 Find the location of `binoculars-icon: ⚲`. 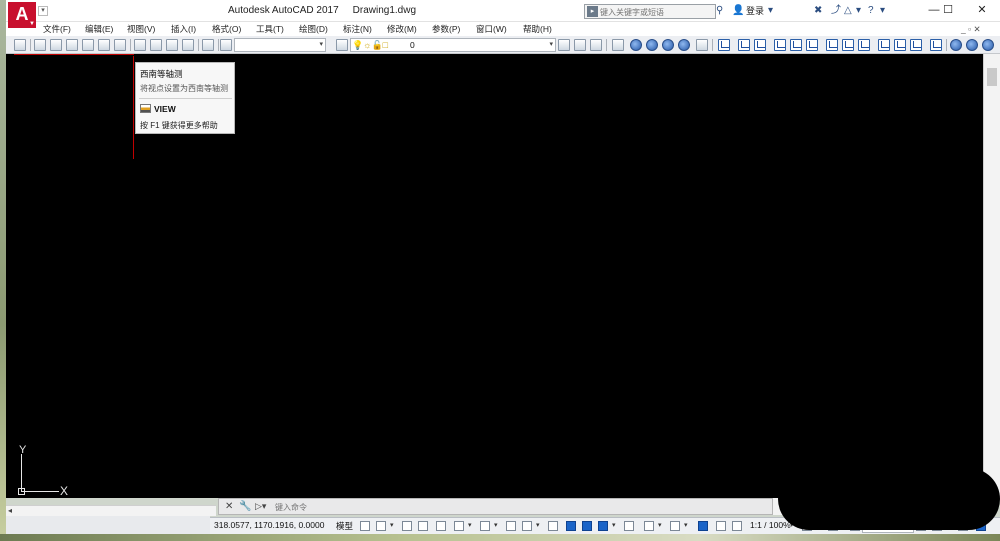

binoculars-icon: ⚲ is located at coordinates (719, 11).